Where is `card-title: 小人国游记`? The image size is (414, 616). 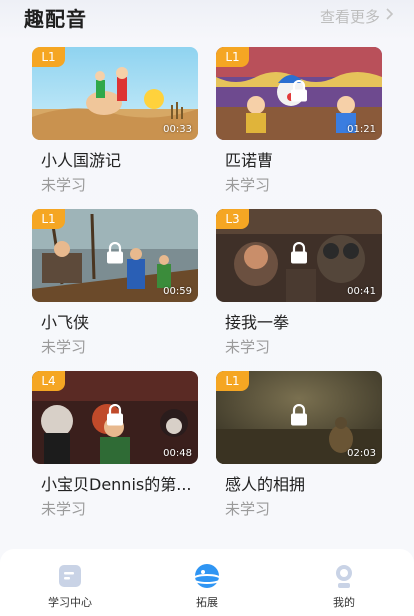 card-title: 小人国游记 is located at coordinates (81, 160).